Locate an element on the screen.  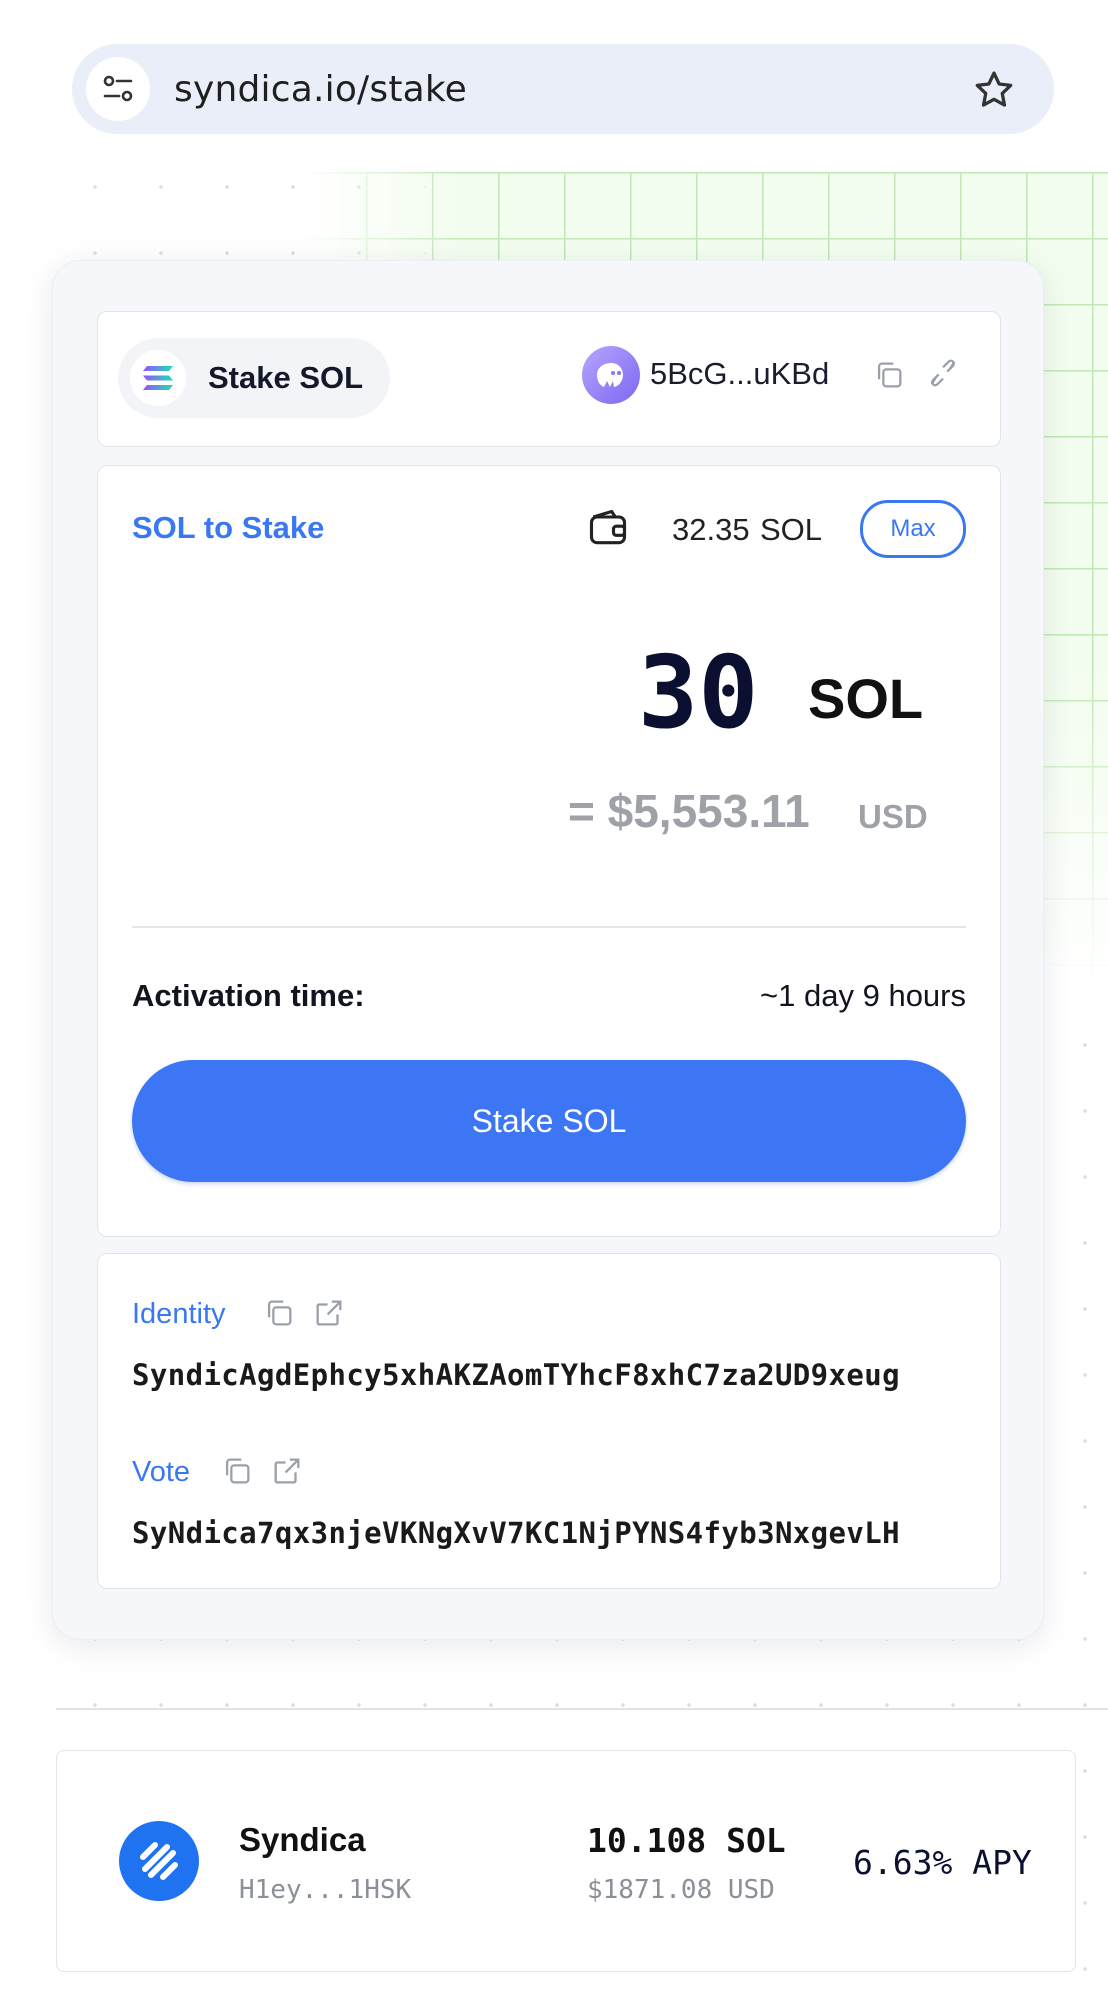
tune-icon is located at coordinates (118, 89).